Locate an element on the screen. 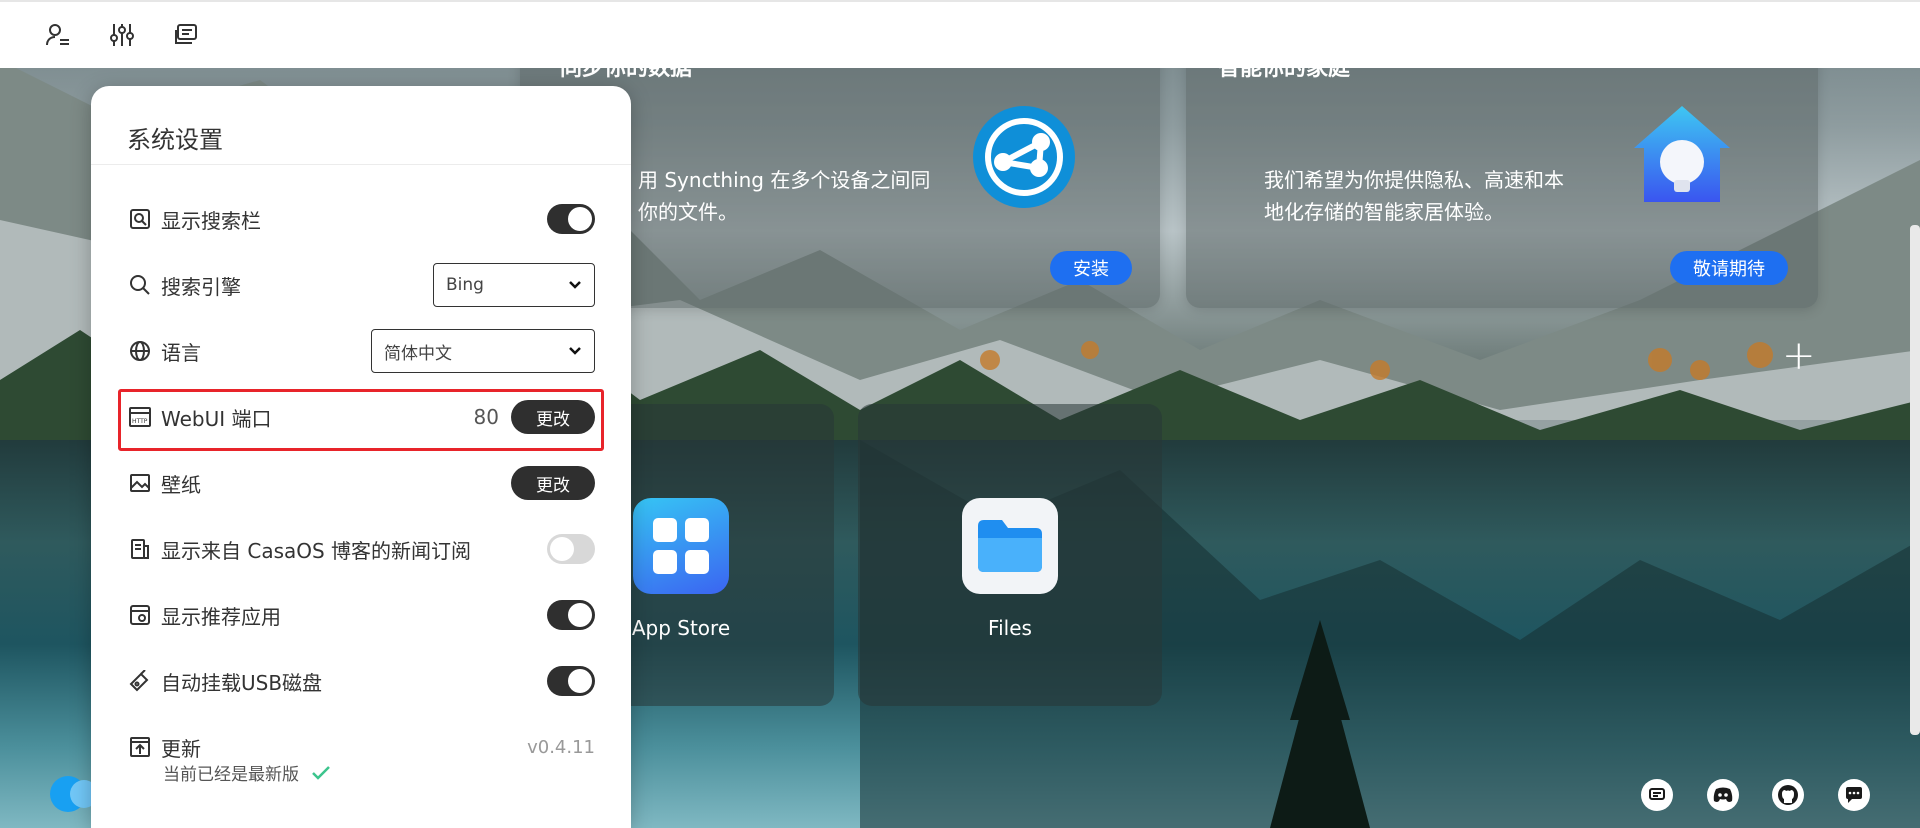 The height and width of the screenshot is (828, 1920). news-icon is located at coordinates (140, 549).